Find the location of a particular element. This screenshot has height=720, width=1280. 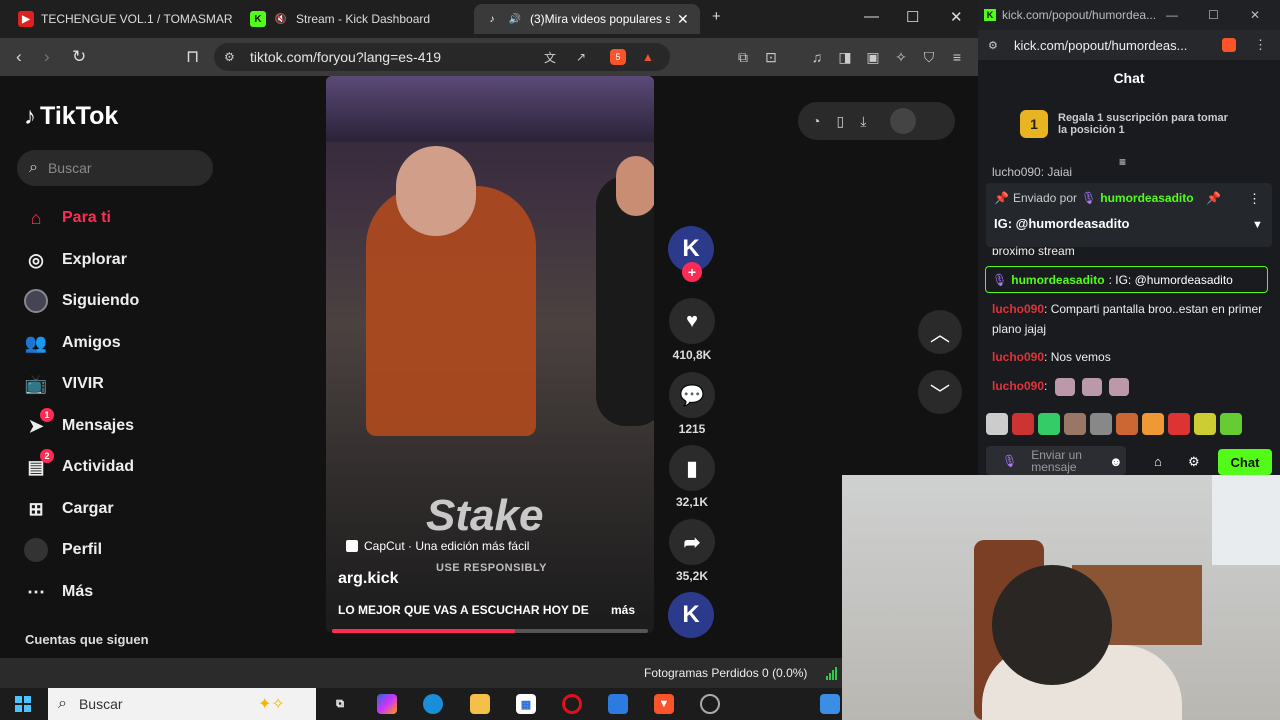

url-field: ⚙ tiktok.com/foryou?lang=es-419 文 ↗ 5 ▲ is located at coordinates (442, 57).